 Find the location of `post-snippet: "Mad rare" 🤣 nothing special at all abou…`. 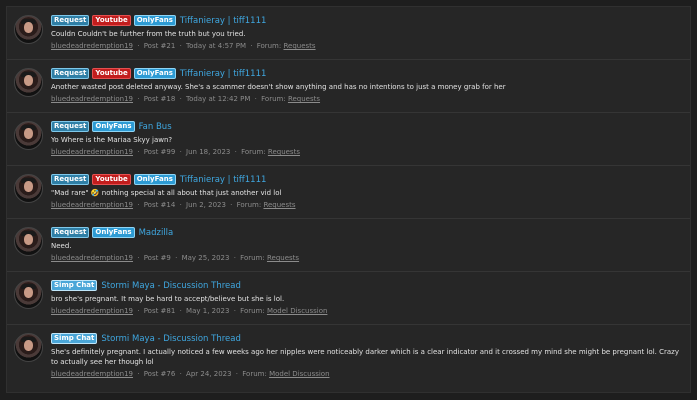

post-snippet: "Mad rare" 🤣 nothing special at all abou… is located at coordinates (366, 193).